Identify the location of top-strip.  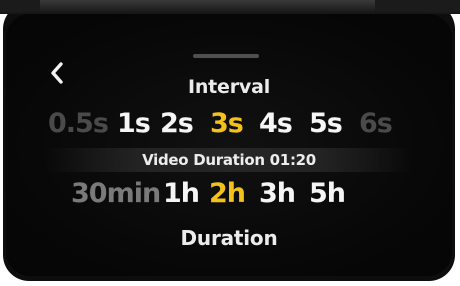
(230, 7).